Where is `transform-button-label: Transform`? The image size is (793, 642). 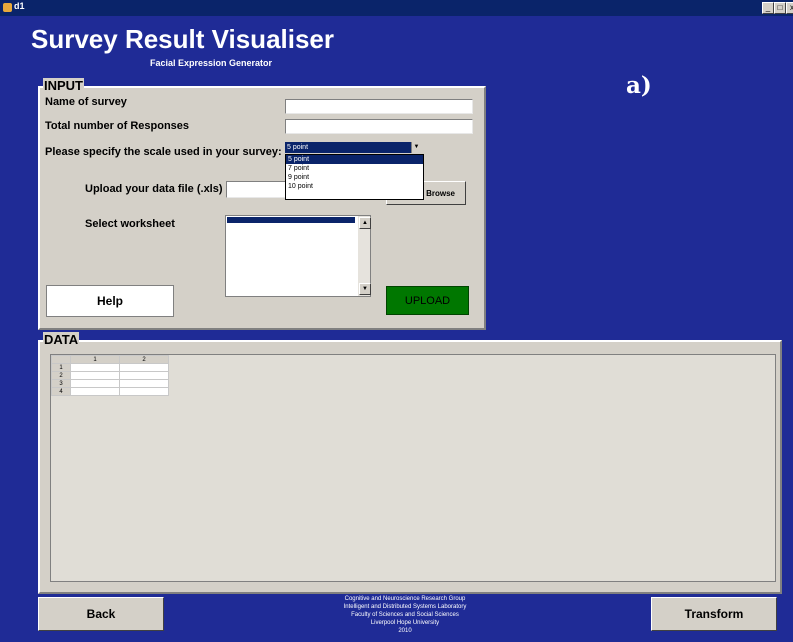 transform-button-label: Transform is located at coordinates (714, 614).